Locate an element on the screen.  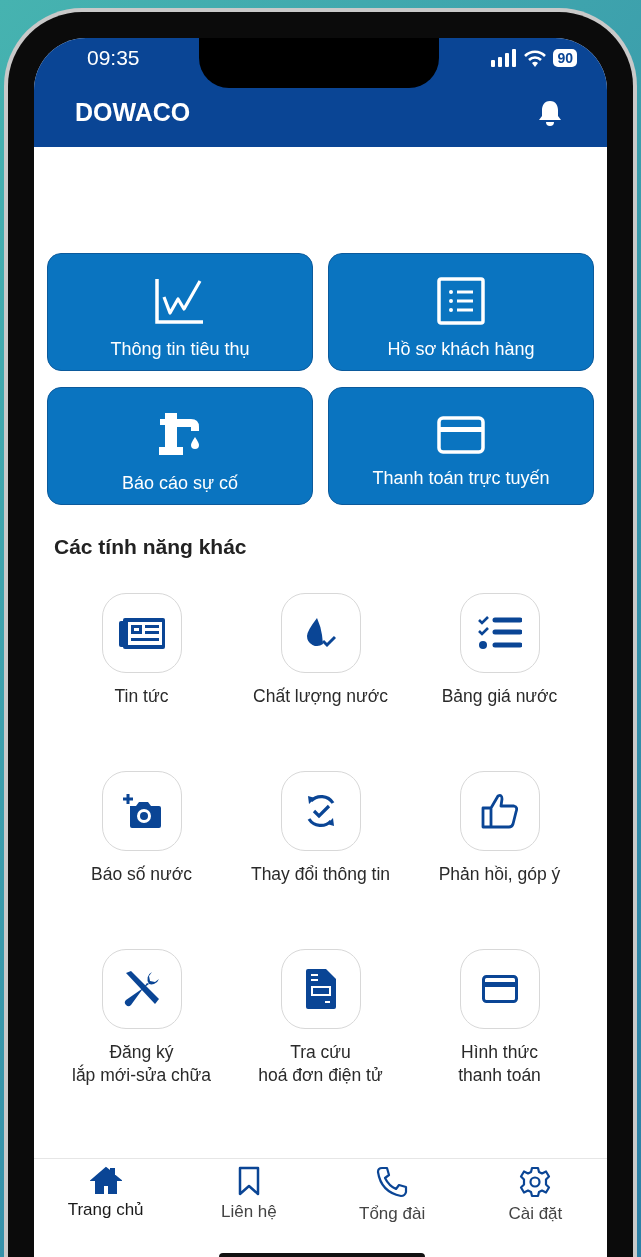
thumbs-up-icon is located at coordinates (499, 811).